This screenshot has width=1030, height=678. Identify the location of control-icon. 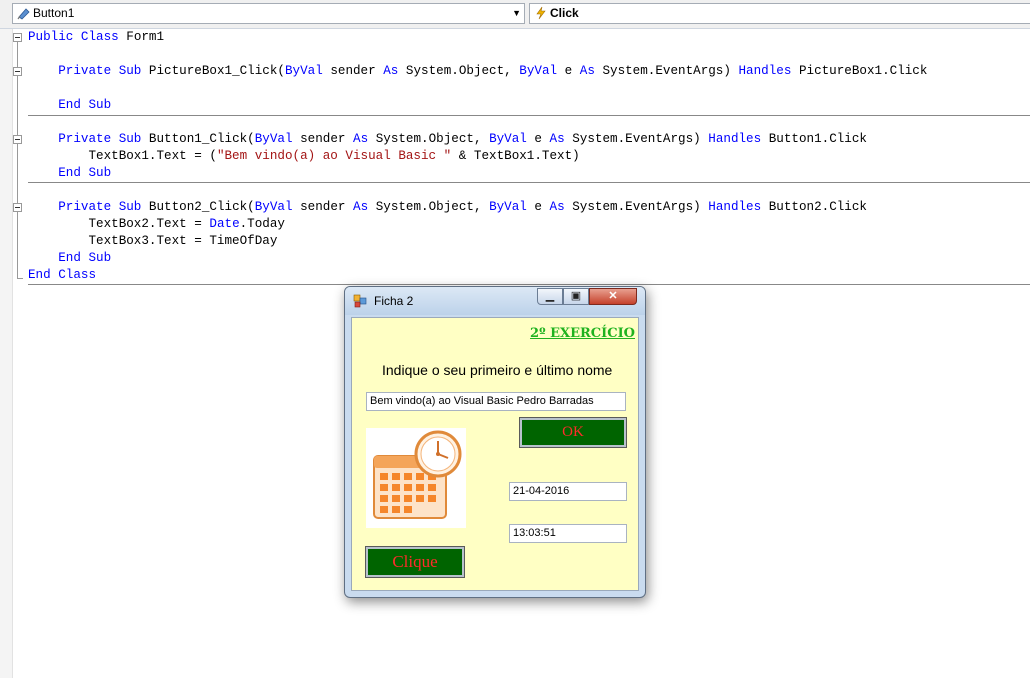
(23, 14).